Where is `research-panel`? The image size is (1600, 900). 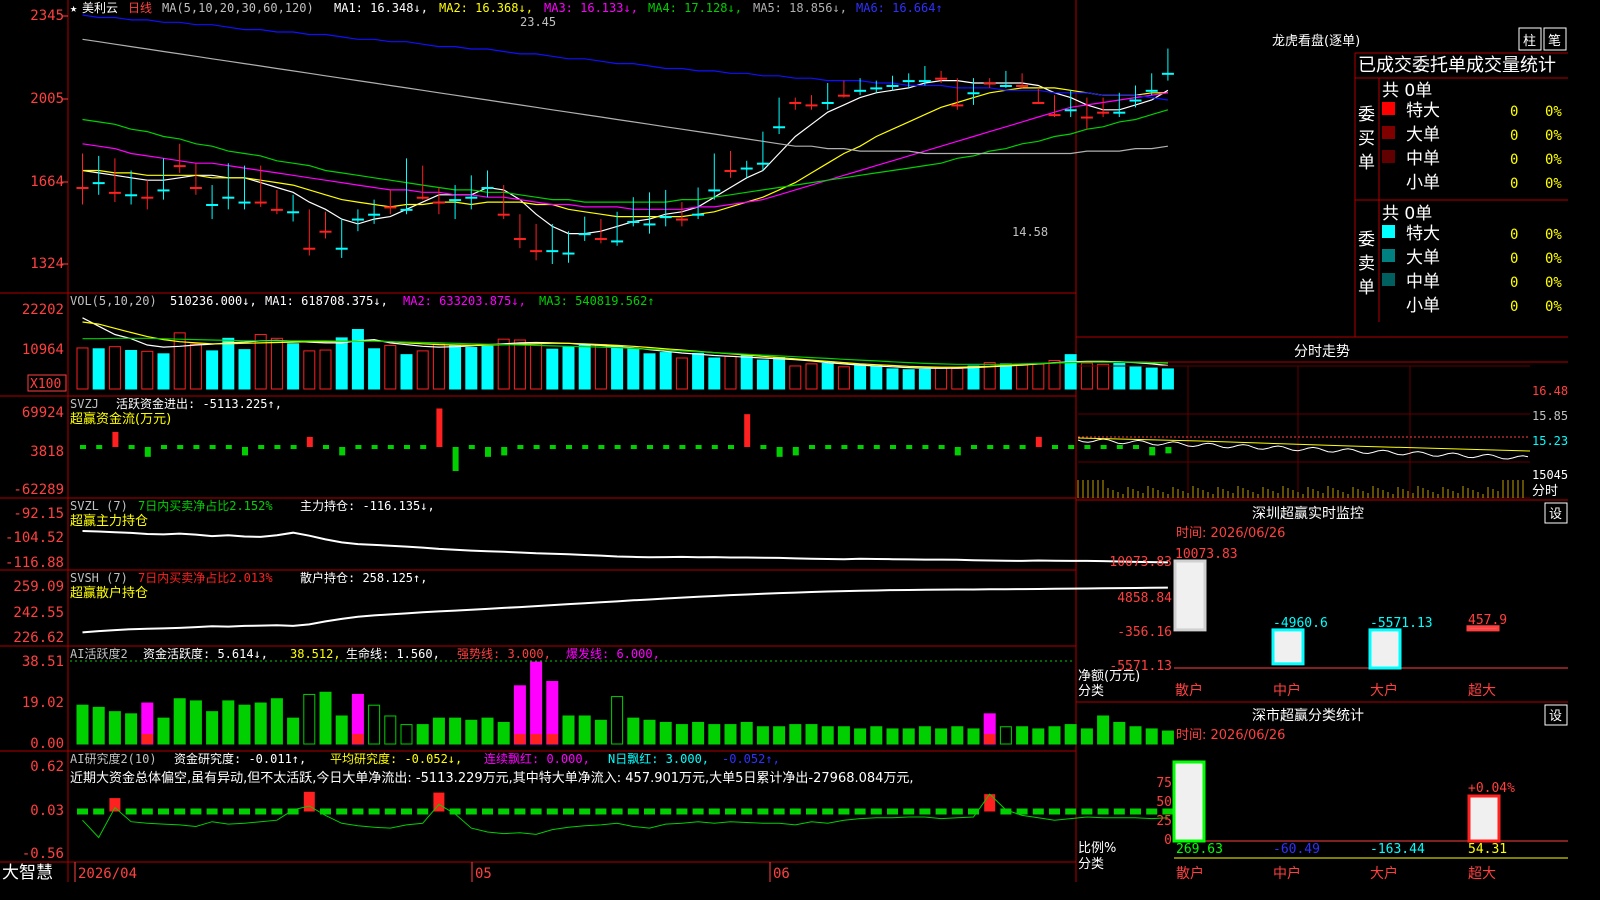
research-panel is located at coordinates (625, 815).